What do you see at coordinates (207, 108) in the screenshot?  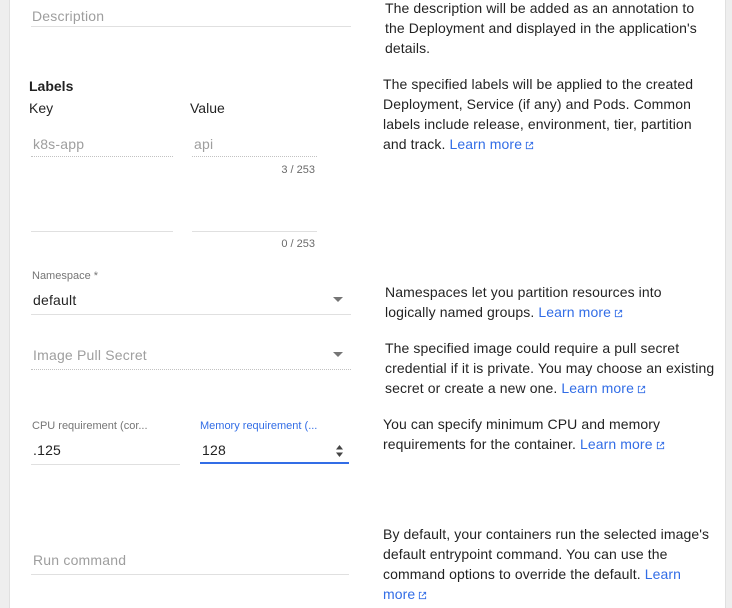 I see `labels-value-header: Value` at bounding box center [207, 108].